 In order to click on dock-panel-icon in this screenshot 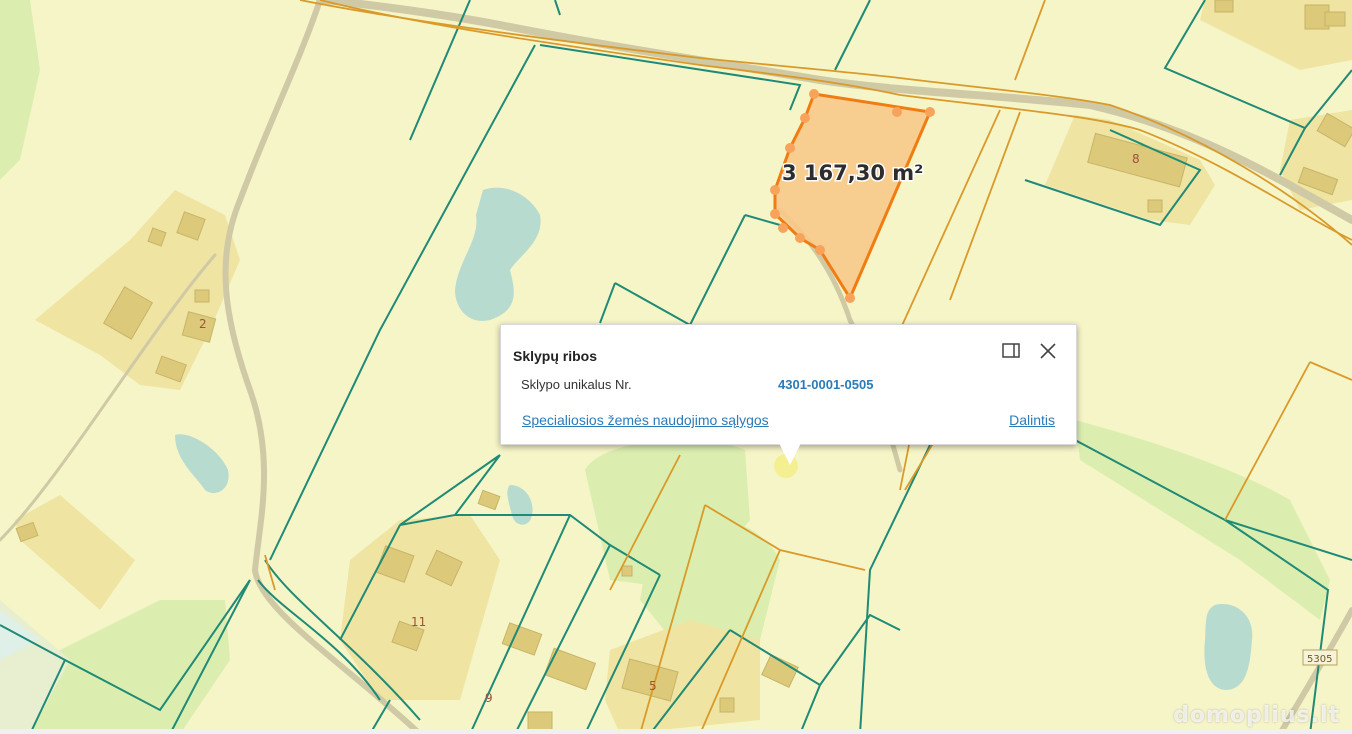, I will do `click(1011, 351)`.